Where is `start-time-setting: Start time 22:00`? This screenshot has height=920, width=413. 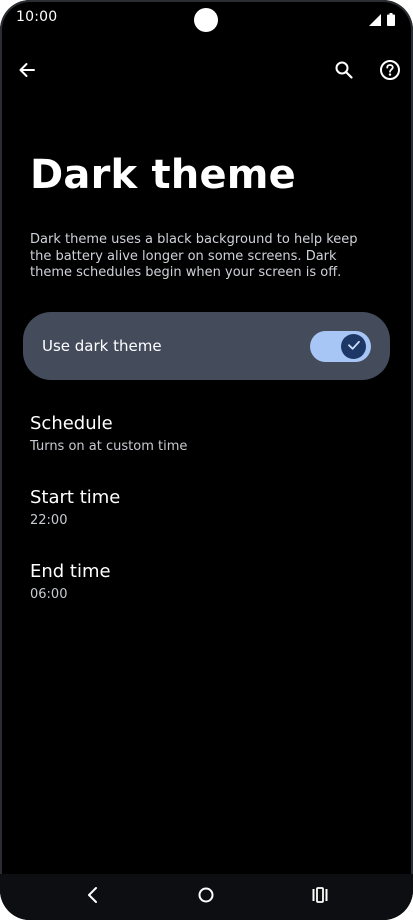 start-time-setting: Start time 22:00 is located at coordinates (200, 508).